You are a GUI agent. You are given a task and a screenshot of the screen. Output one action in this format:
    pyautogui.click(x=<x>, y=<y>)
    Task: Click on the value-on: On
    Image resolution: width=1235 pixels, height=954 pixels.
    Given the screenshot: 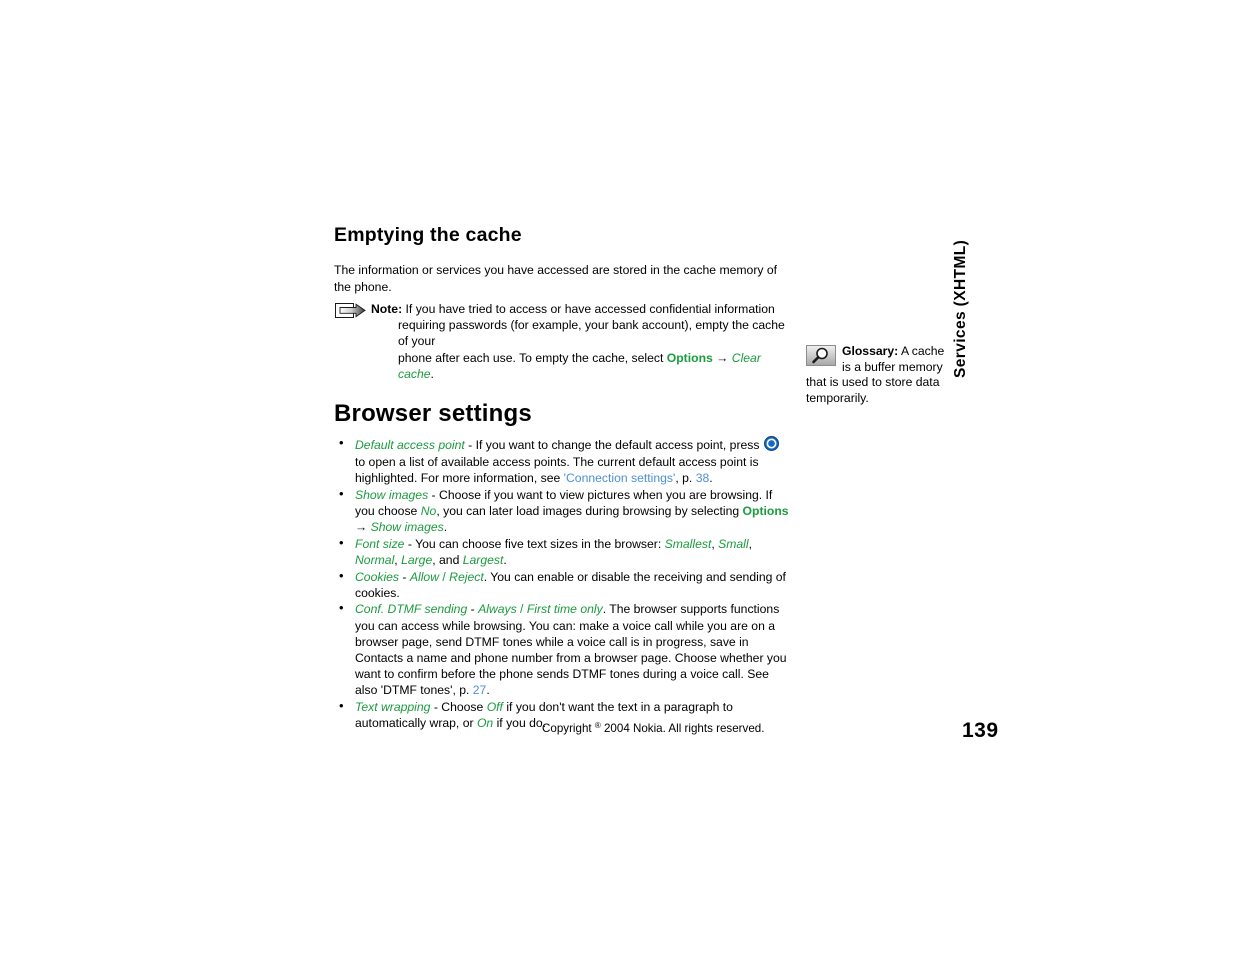 What is the action you would take?
    pyautogui.click(x=485, y=723)
    